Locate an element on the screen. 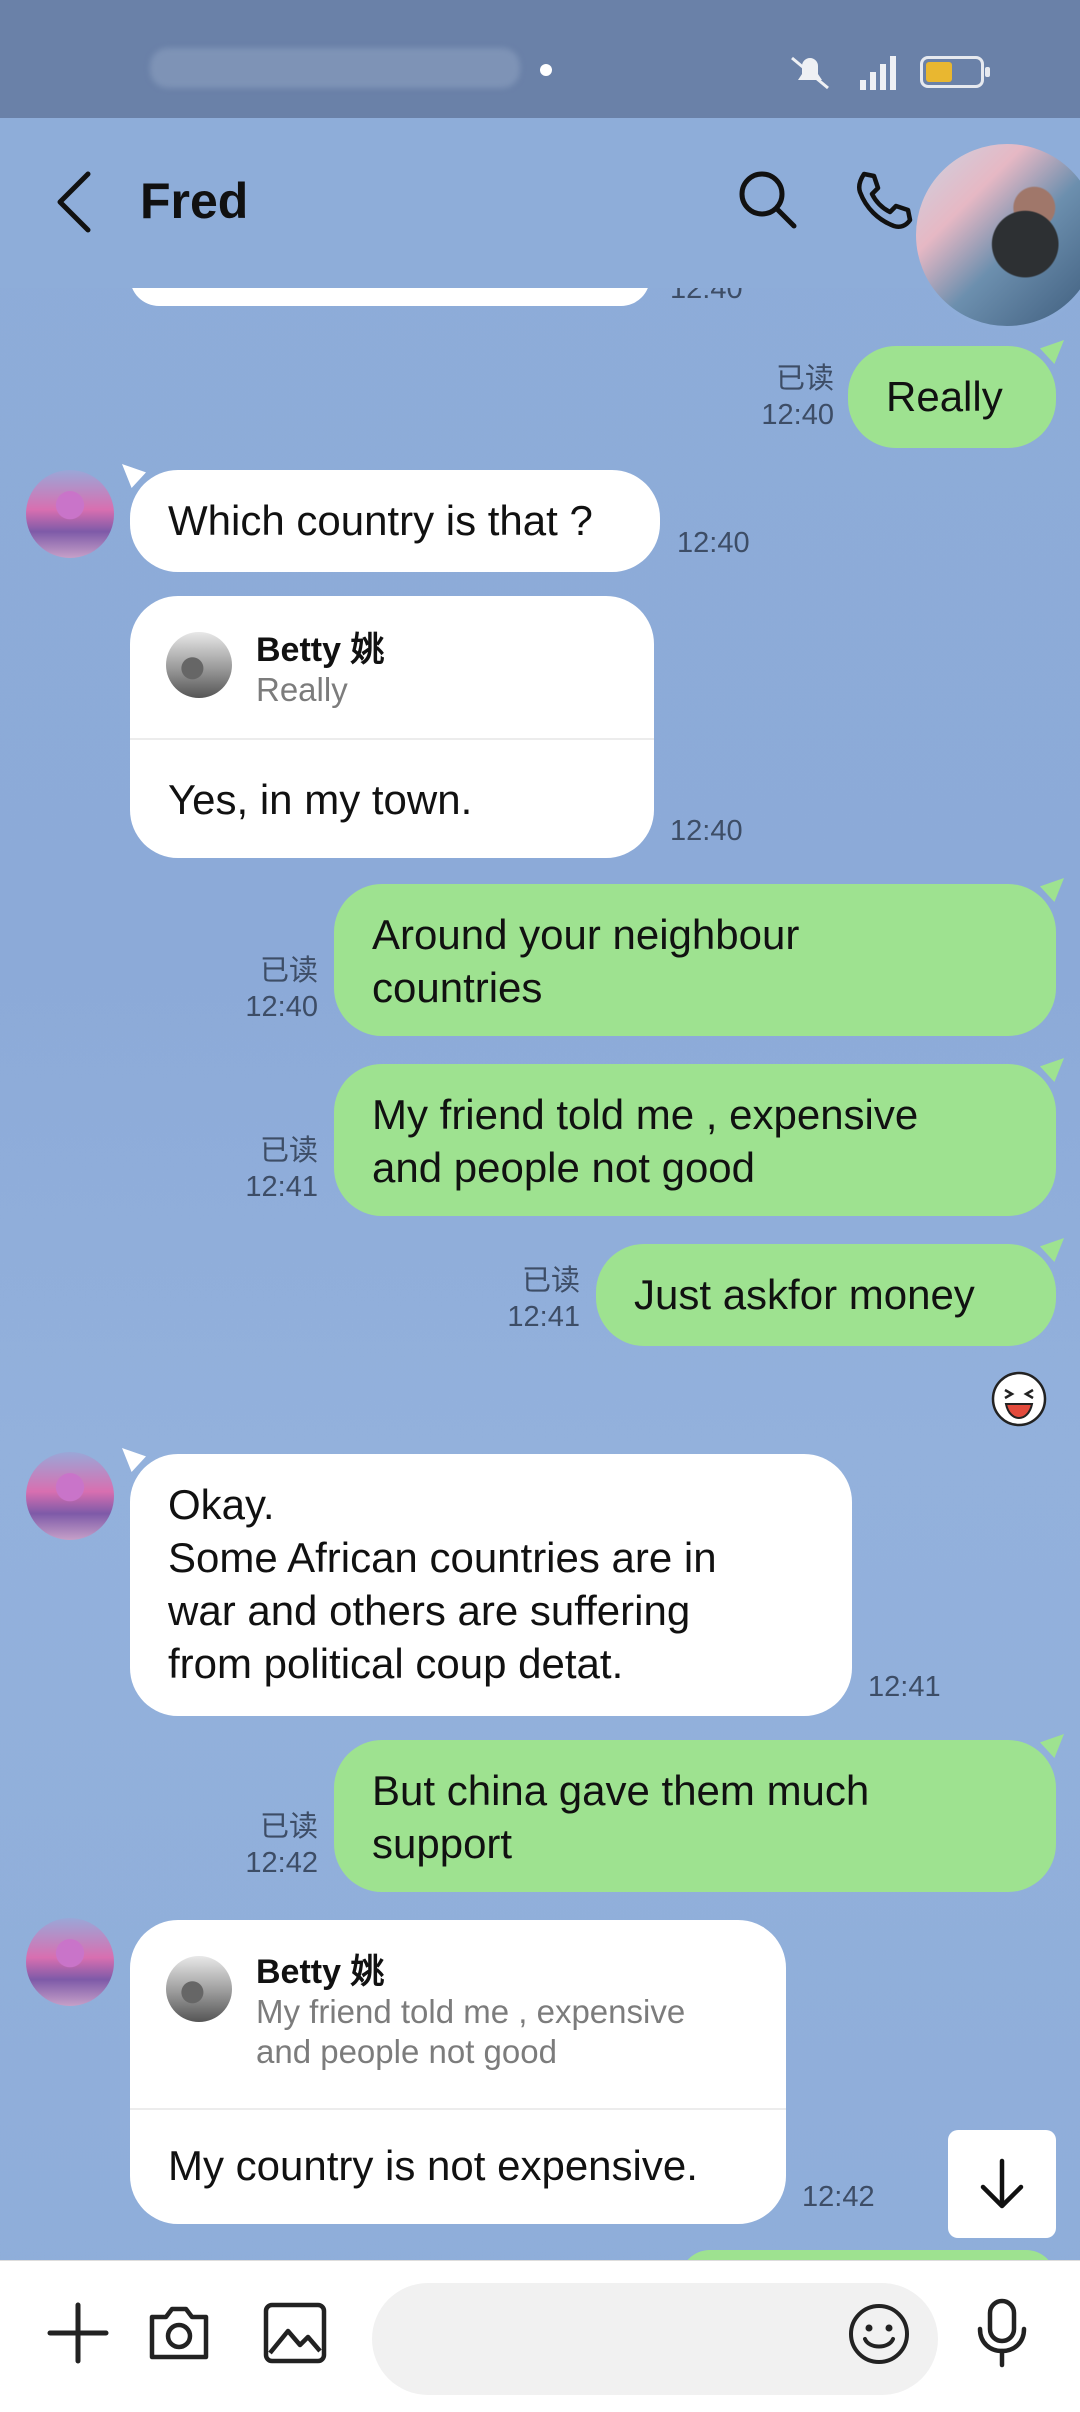 The width and height of the screenshot is (1080, 2412). reply-quote-block: Betty 姚 Really is located at coordinates (392, 668).